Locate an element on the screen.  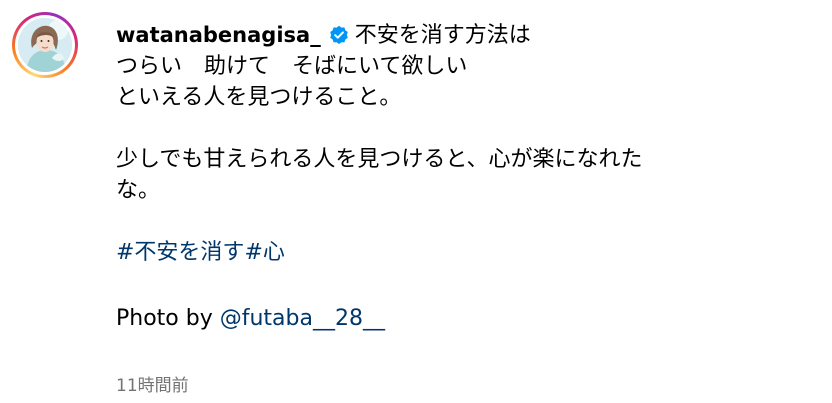
avatar-ring-gap is located at coordinates (45, 45).